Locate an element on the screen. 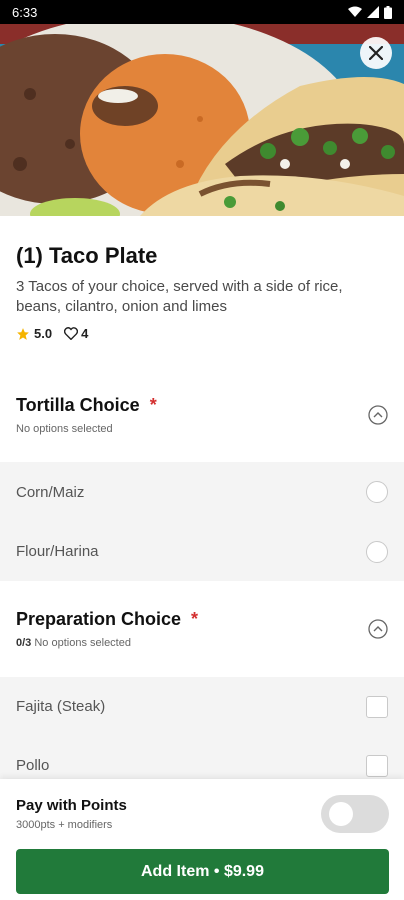 This screenshot has width=404, height=900. option-fajita-steak: Fajita (Steak) is located at coordinates (202, 706).